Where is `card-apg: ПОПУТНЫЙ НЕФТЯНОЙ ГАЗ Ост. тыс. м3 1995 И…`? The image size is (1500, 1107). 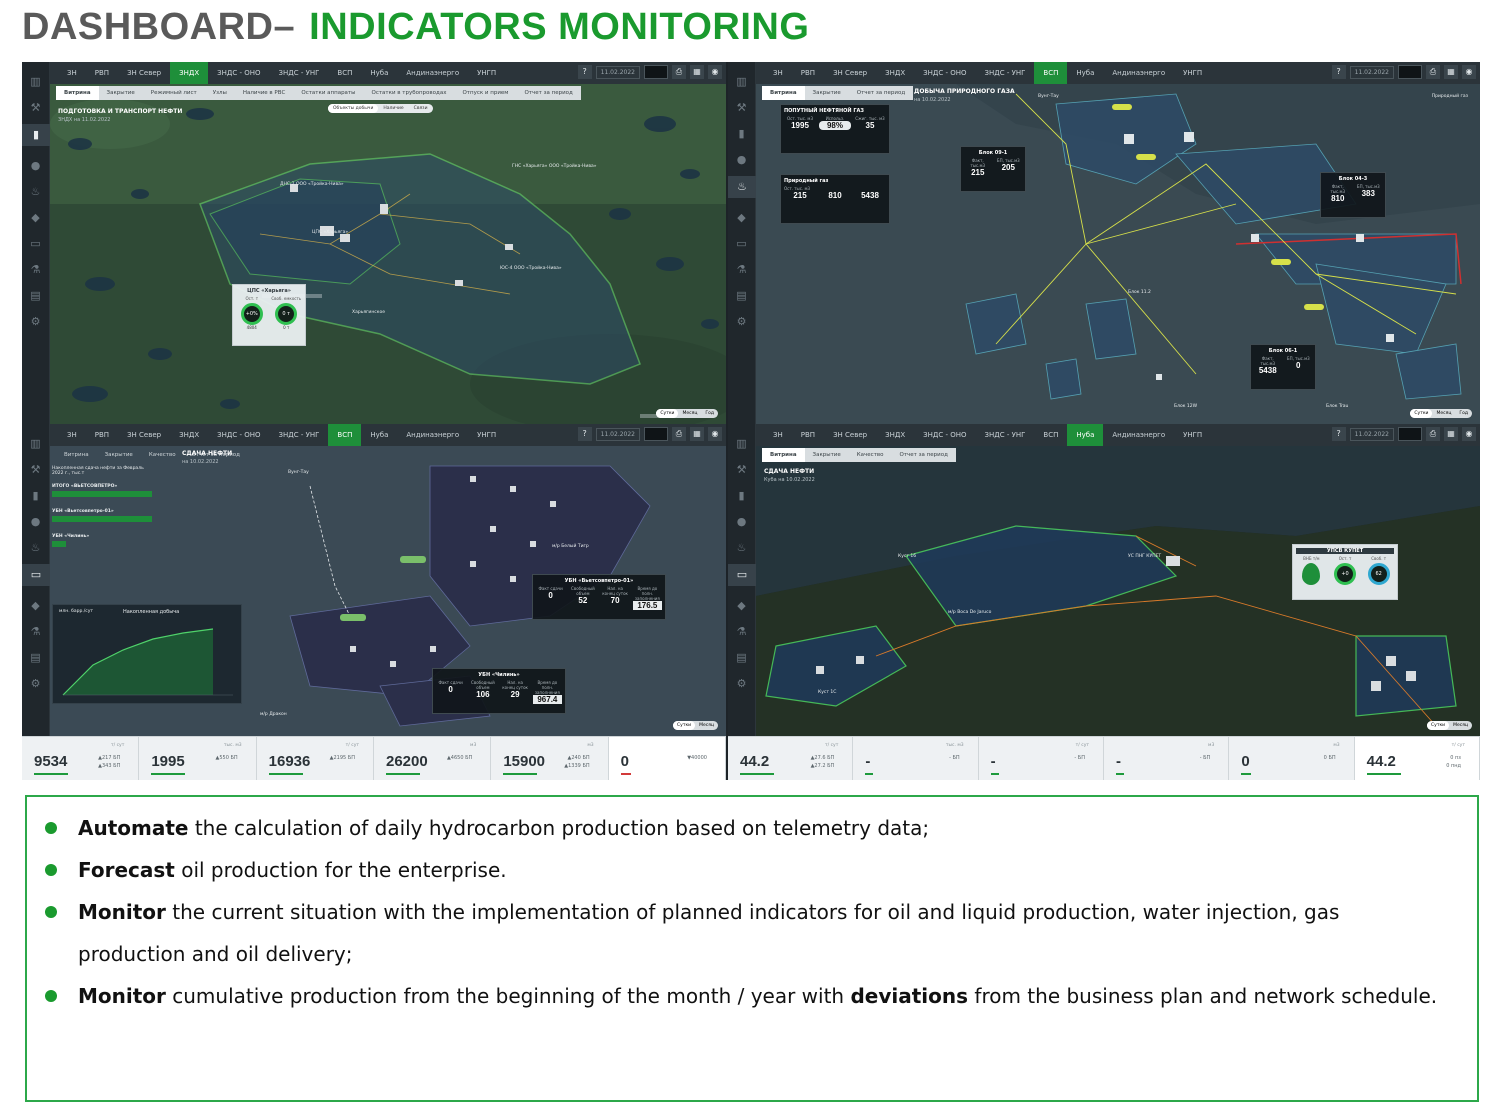 card-apg: ПОПУТНЫЙ НЕФТЯНОЙ ГАЗ Ост. тыс. м3 1995 И… is located at coordinates (835, 129).